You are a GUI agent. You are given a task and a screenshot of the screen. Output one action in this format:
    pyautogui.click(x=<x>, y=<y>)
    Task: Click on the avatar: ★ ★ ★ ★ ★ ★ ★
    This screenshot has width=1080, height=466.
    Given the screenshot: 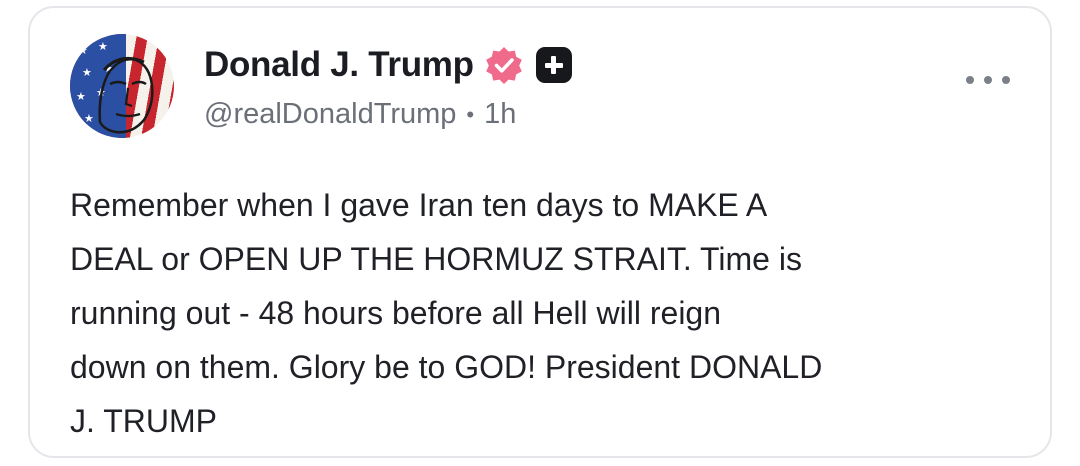 What is the action you would take?
    pyautogui.click(x=122, y=86)
    